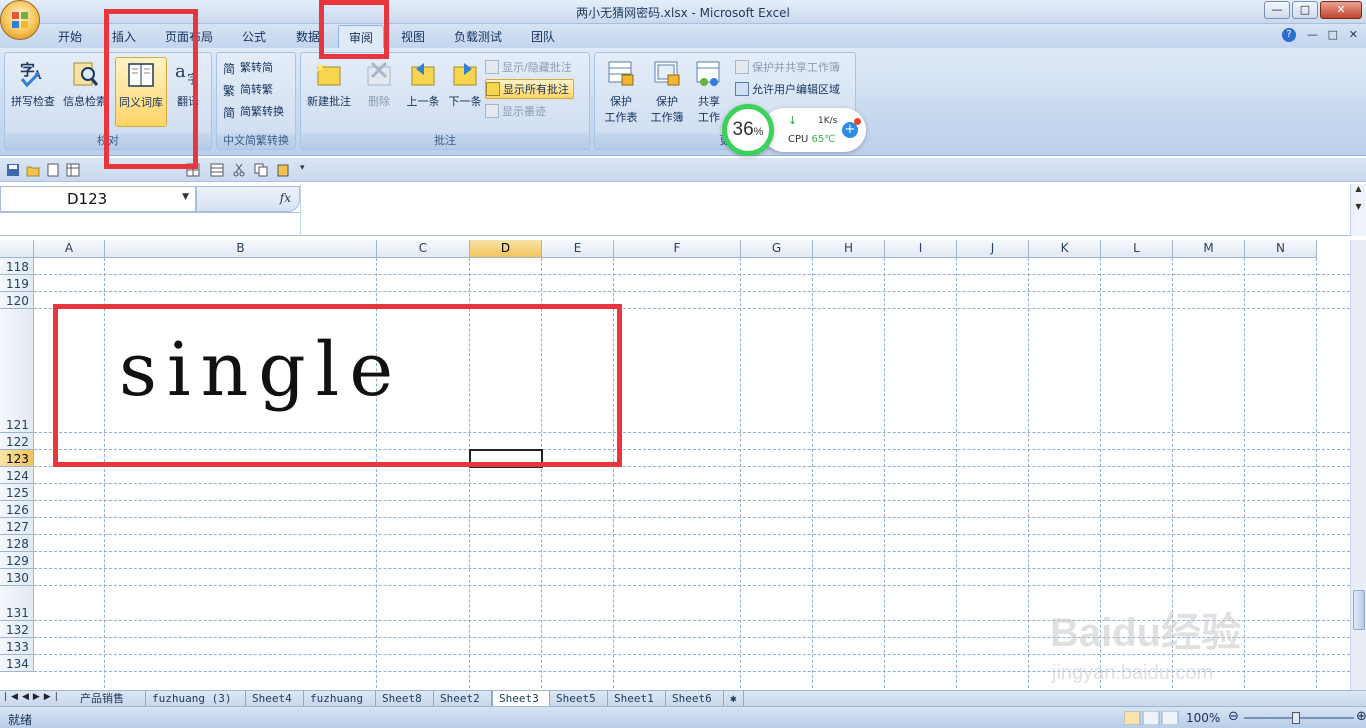 This screenshot has height=728, width=1366. Describe the element at coordinates (1358, 210) in the screenshot. I see `formula-bar-expand: ▲ ▼` at that location.